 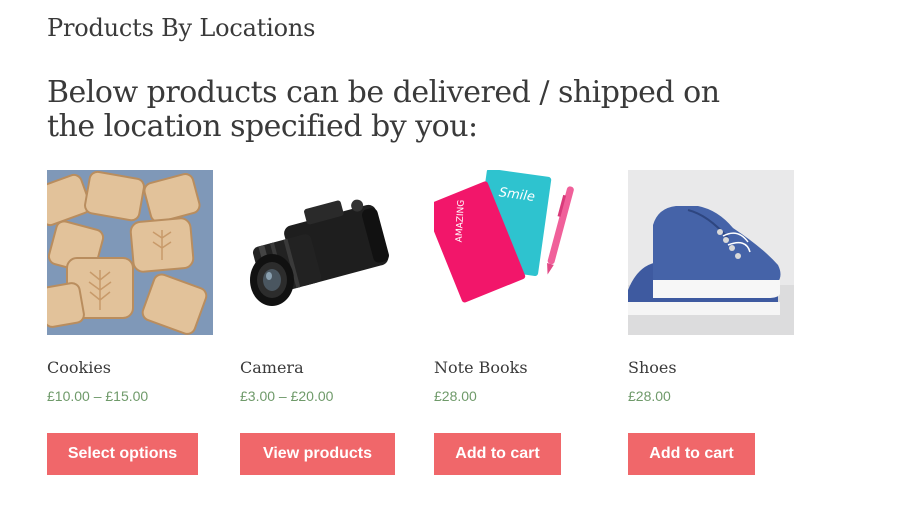 What do you see at coordinates (317, 454) in the screenshot?
I see `view-products-button: View products` at bounding box center [317, 454].